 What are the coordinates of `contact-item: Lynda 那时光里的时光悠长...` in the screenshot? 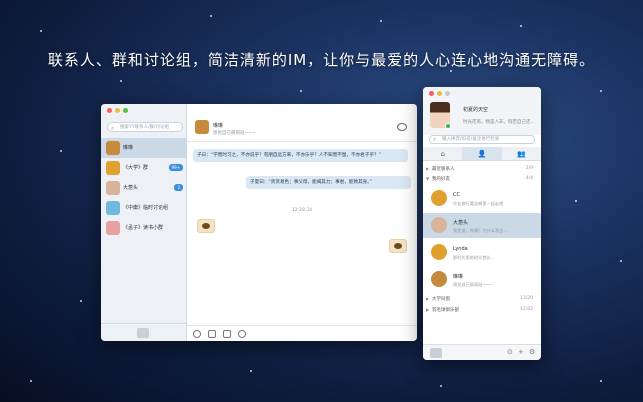 It's located at (482, 252).